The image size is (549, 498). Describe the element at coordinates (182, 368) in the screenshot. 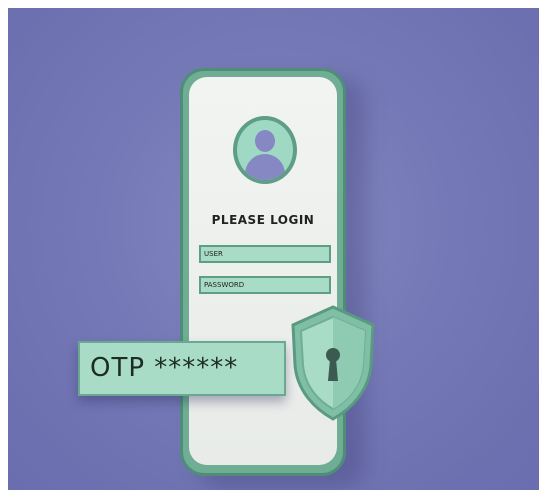

I see `otp-field: OTP ******` at that location.